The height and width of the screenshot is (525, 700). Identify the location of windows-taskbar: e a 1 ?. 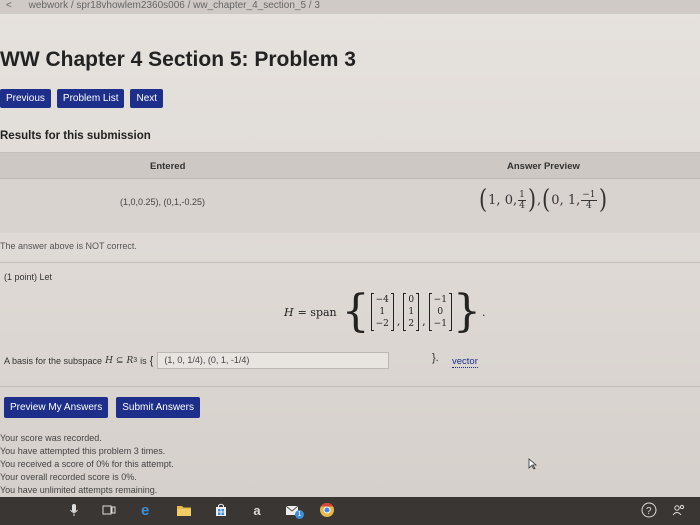
(350, 511).